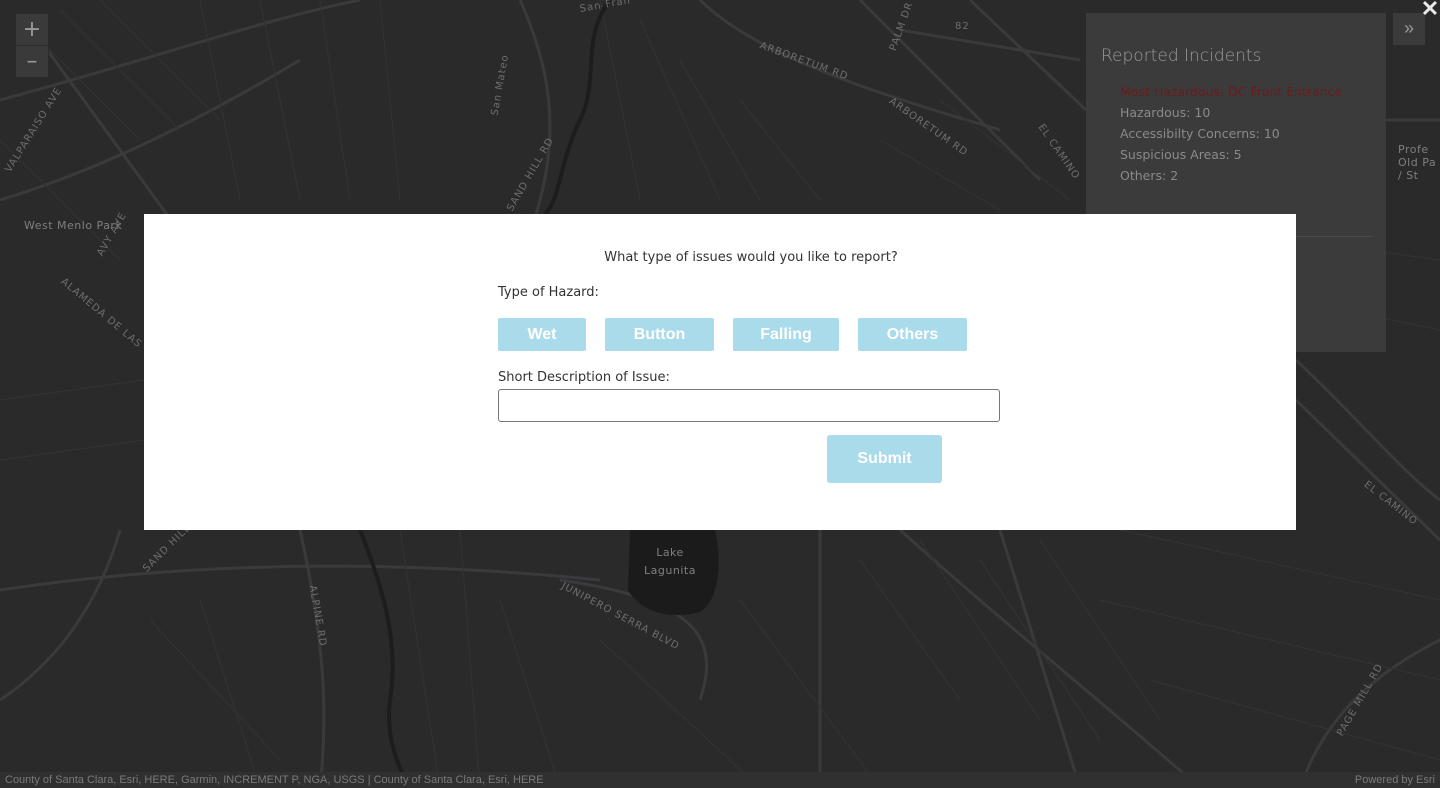 This screenshot has height=788, width=1440. I want to click on hazard-falling-button: Falling, so click(786, 334).